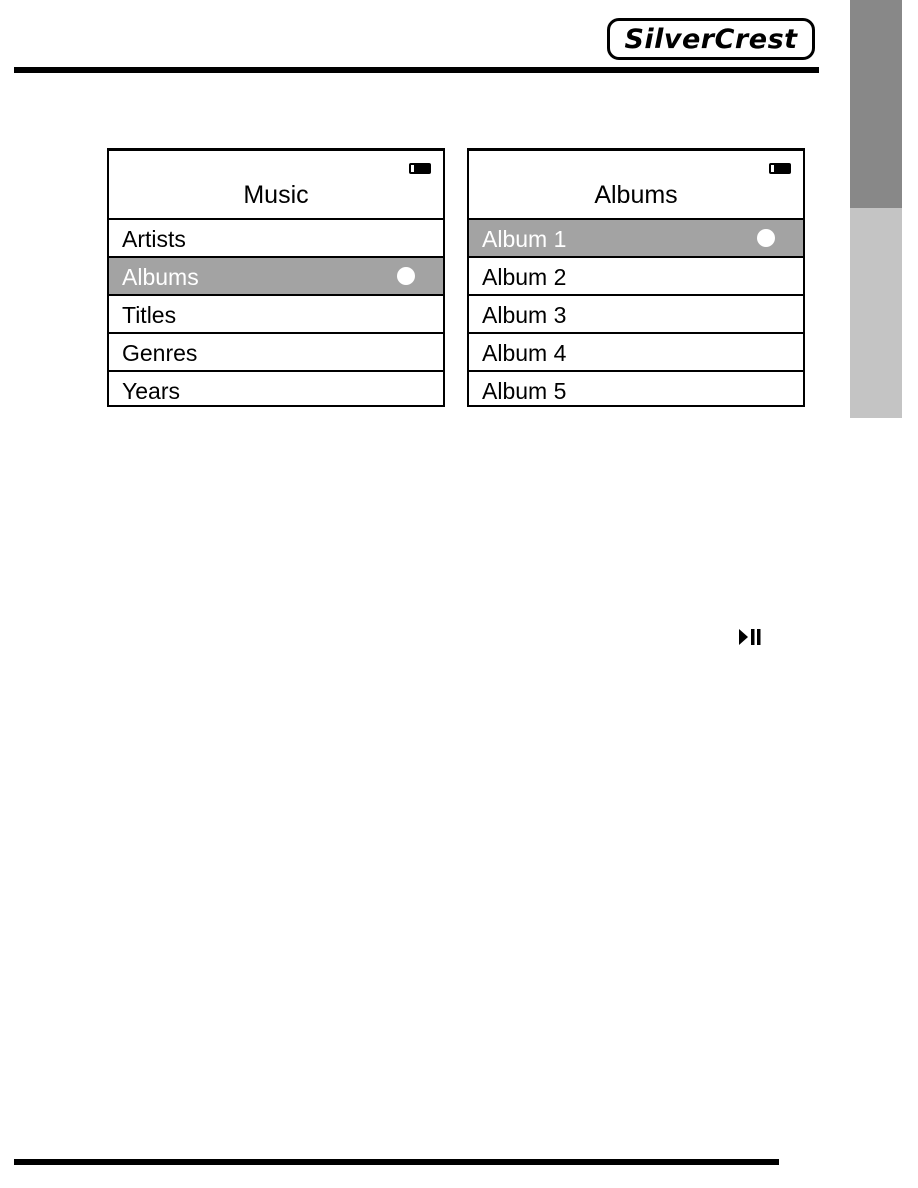  What do you see at coordinates (276, 353) in the screenshot?
I see `menu-item-genres: Genres` at bounding box center [276, 353].